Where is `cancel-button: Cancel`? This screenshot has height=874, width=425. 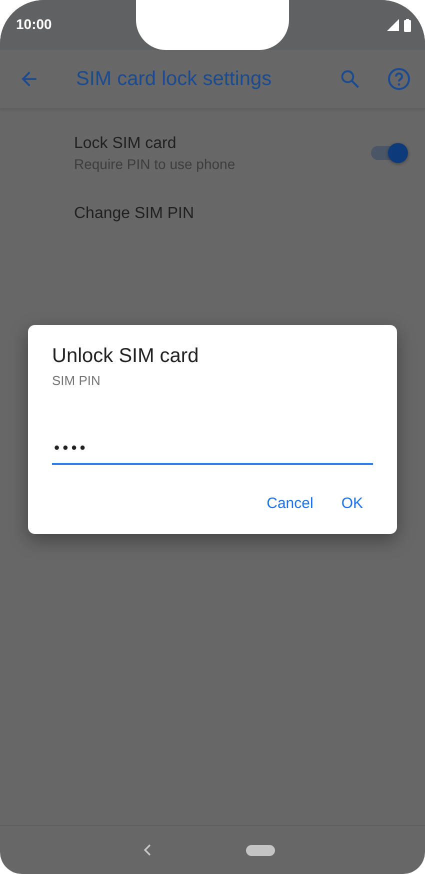 cancel-button: Cancel is located at coordinates (290, 503).